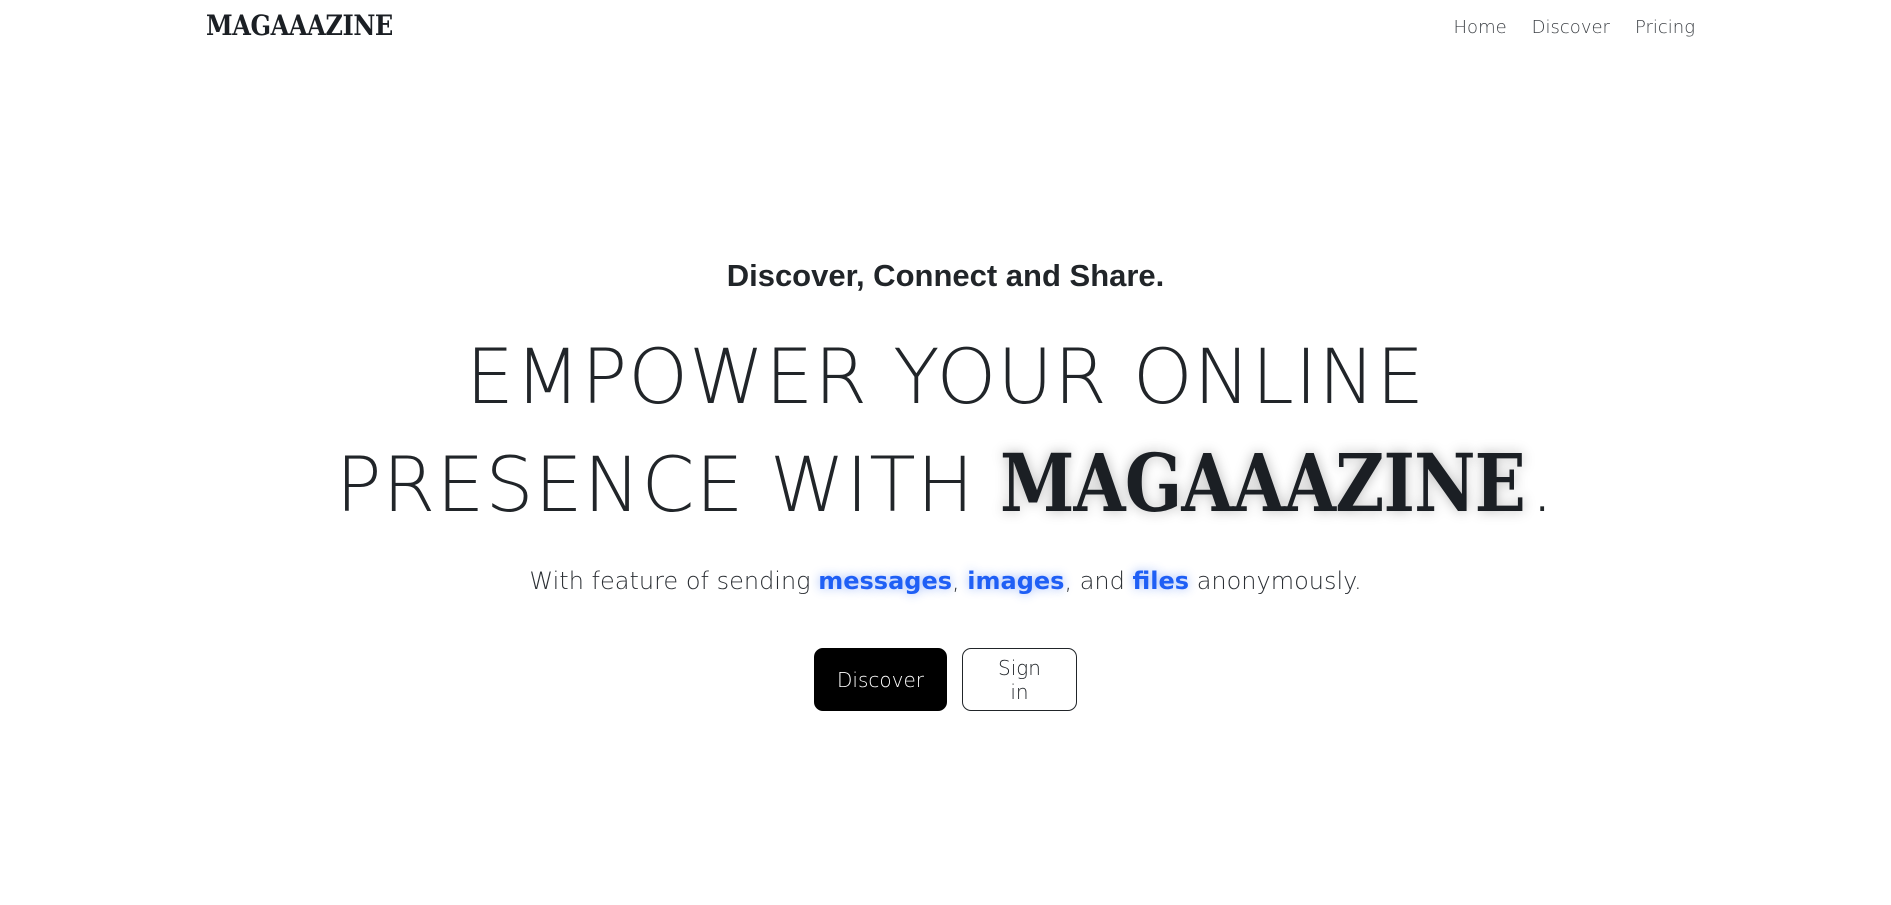 This screenshot has width=1891, height=905. I want to click on hero-tagline: Discover, Connect and Share., so click(945, 275).